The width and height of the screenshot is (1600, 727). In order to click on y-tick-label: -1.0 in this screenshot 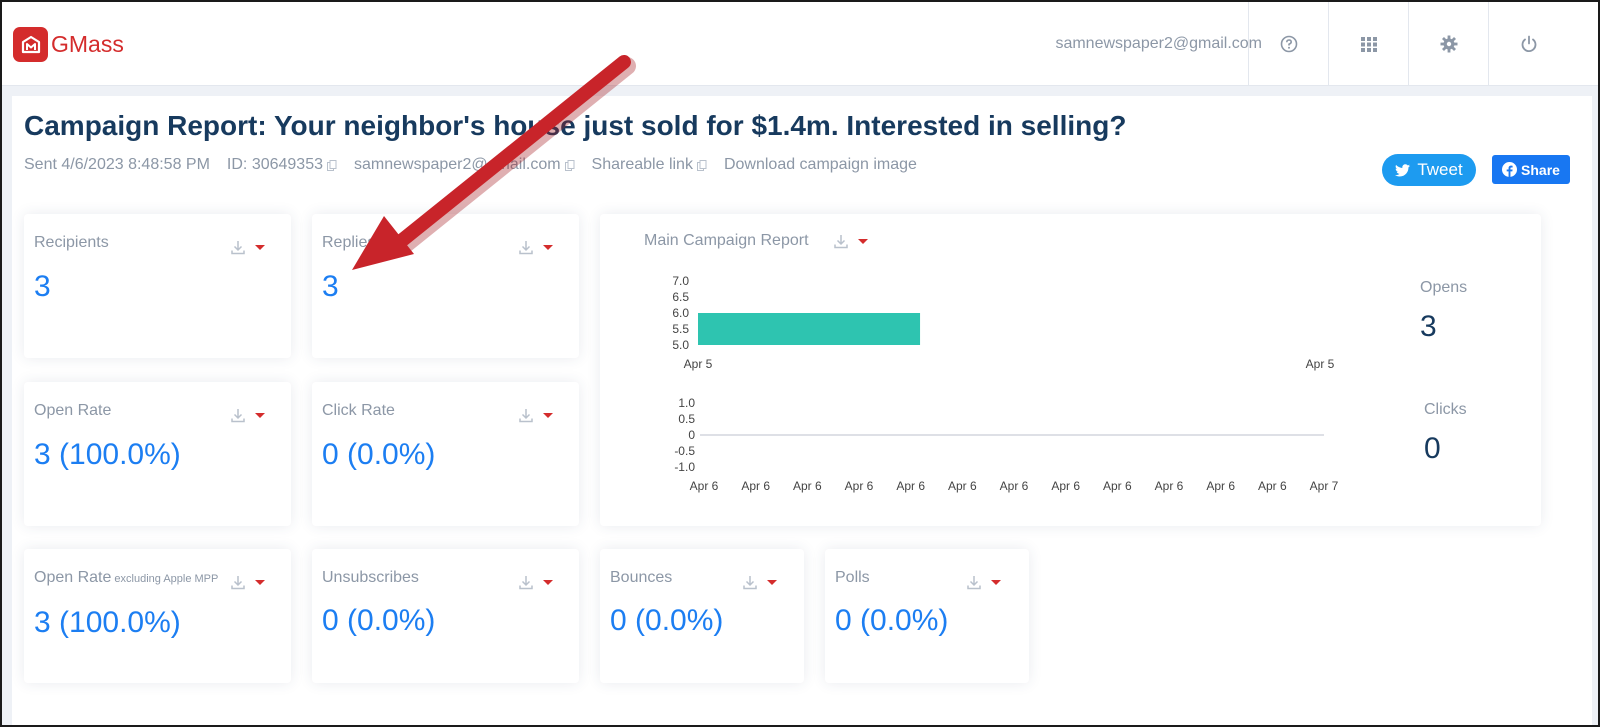, I will do `click(684, 467)`.